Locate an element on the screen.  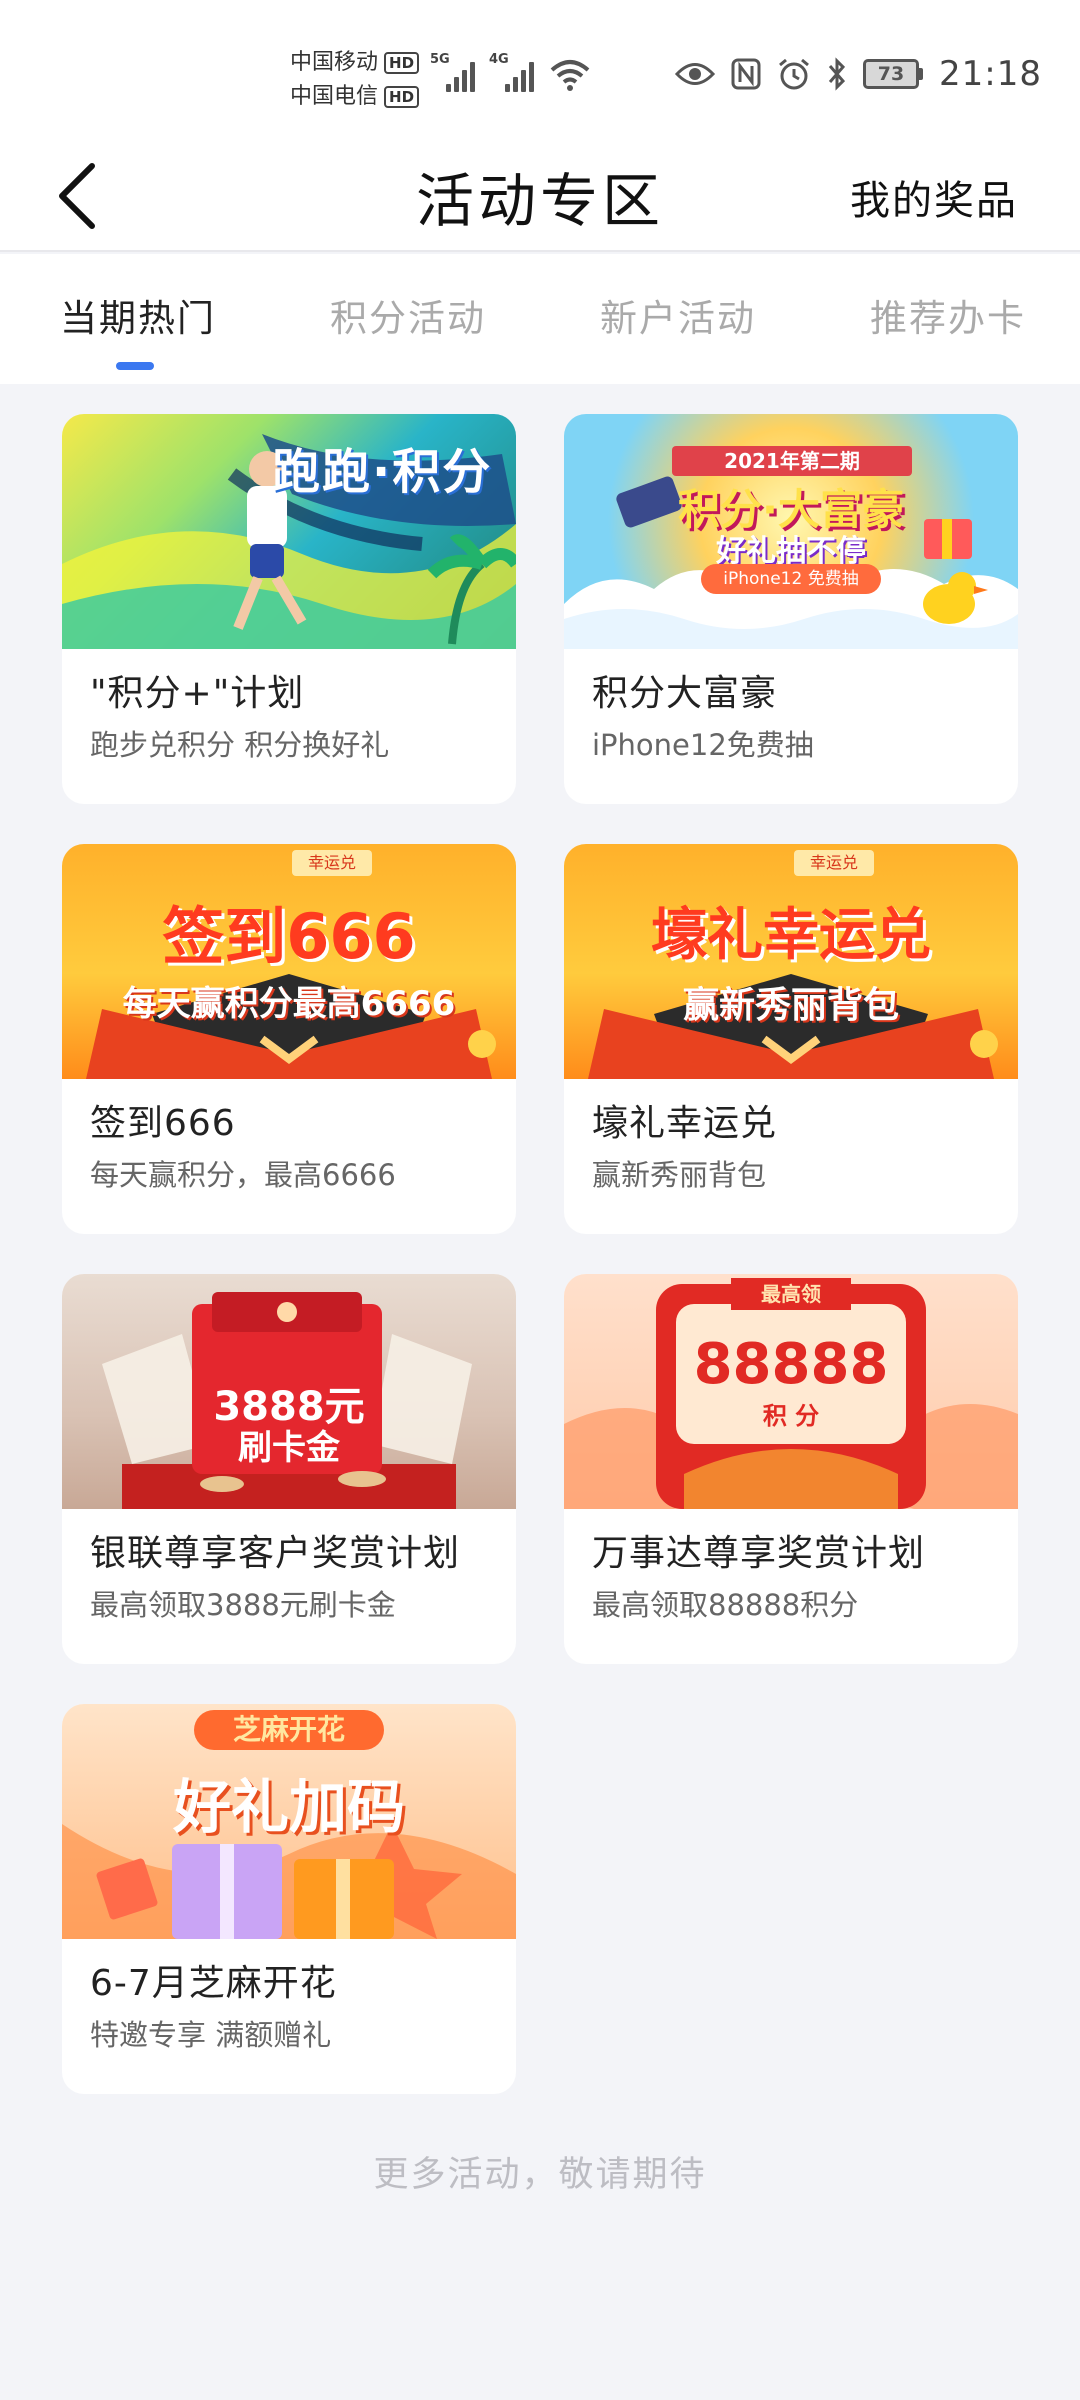
alarm-icon is located at coordinates (794, 74).